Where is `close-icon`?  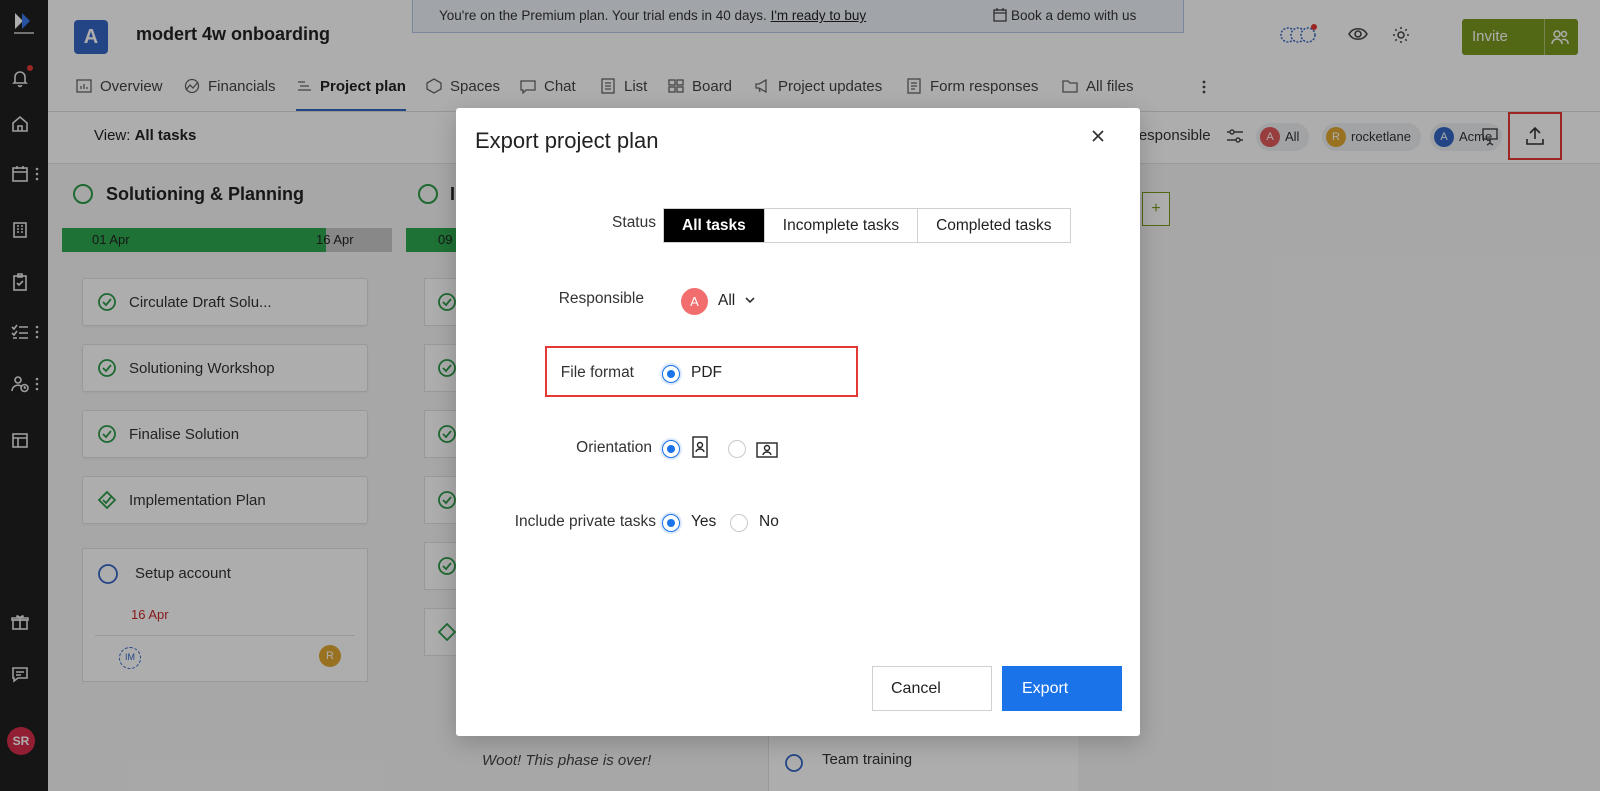
close-icon is located at coordinates (1098, 136).